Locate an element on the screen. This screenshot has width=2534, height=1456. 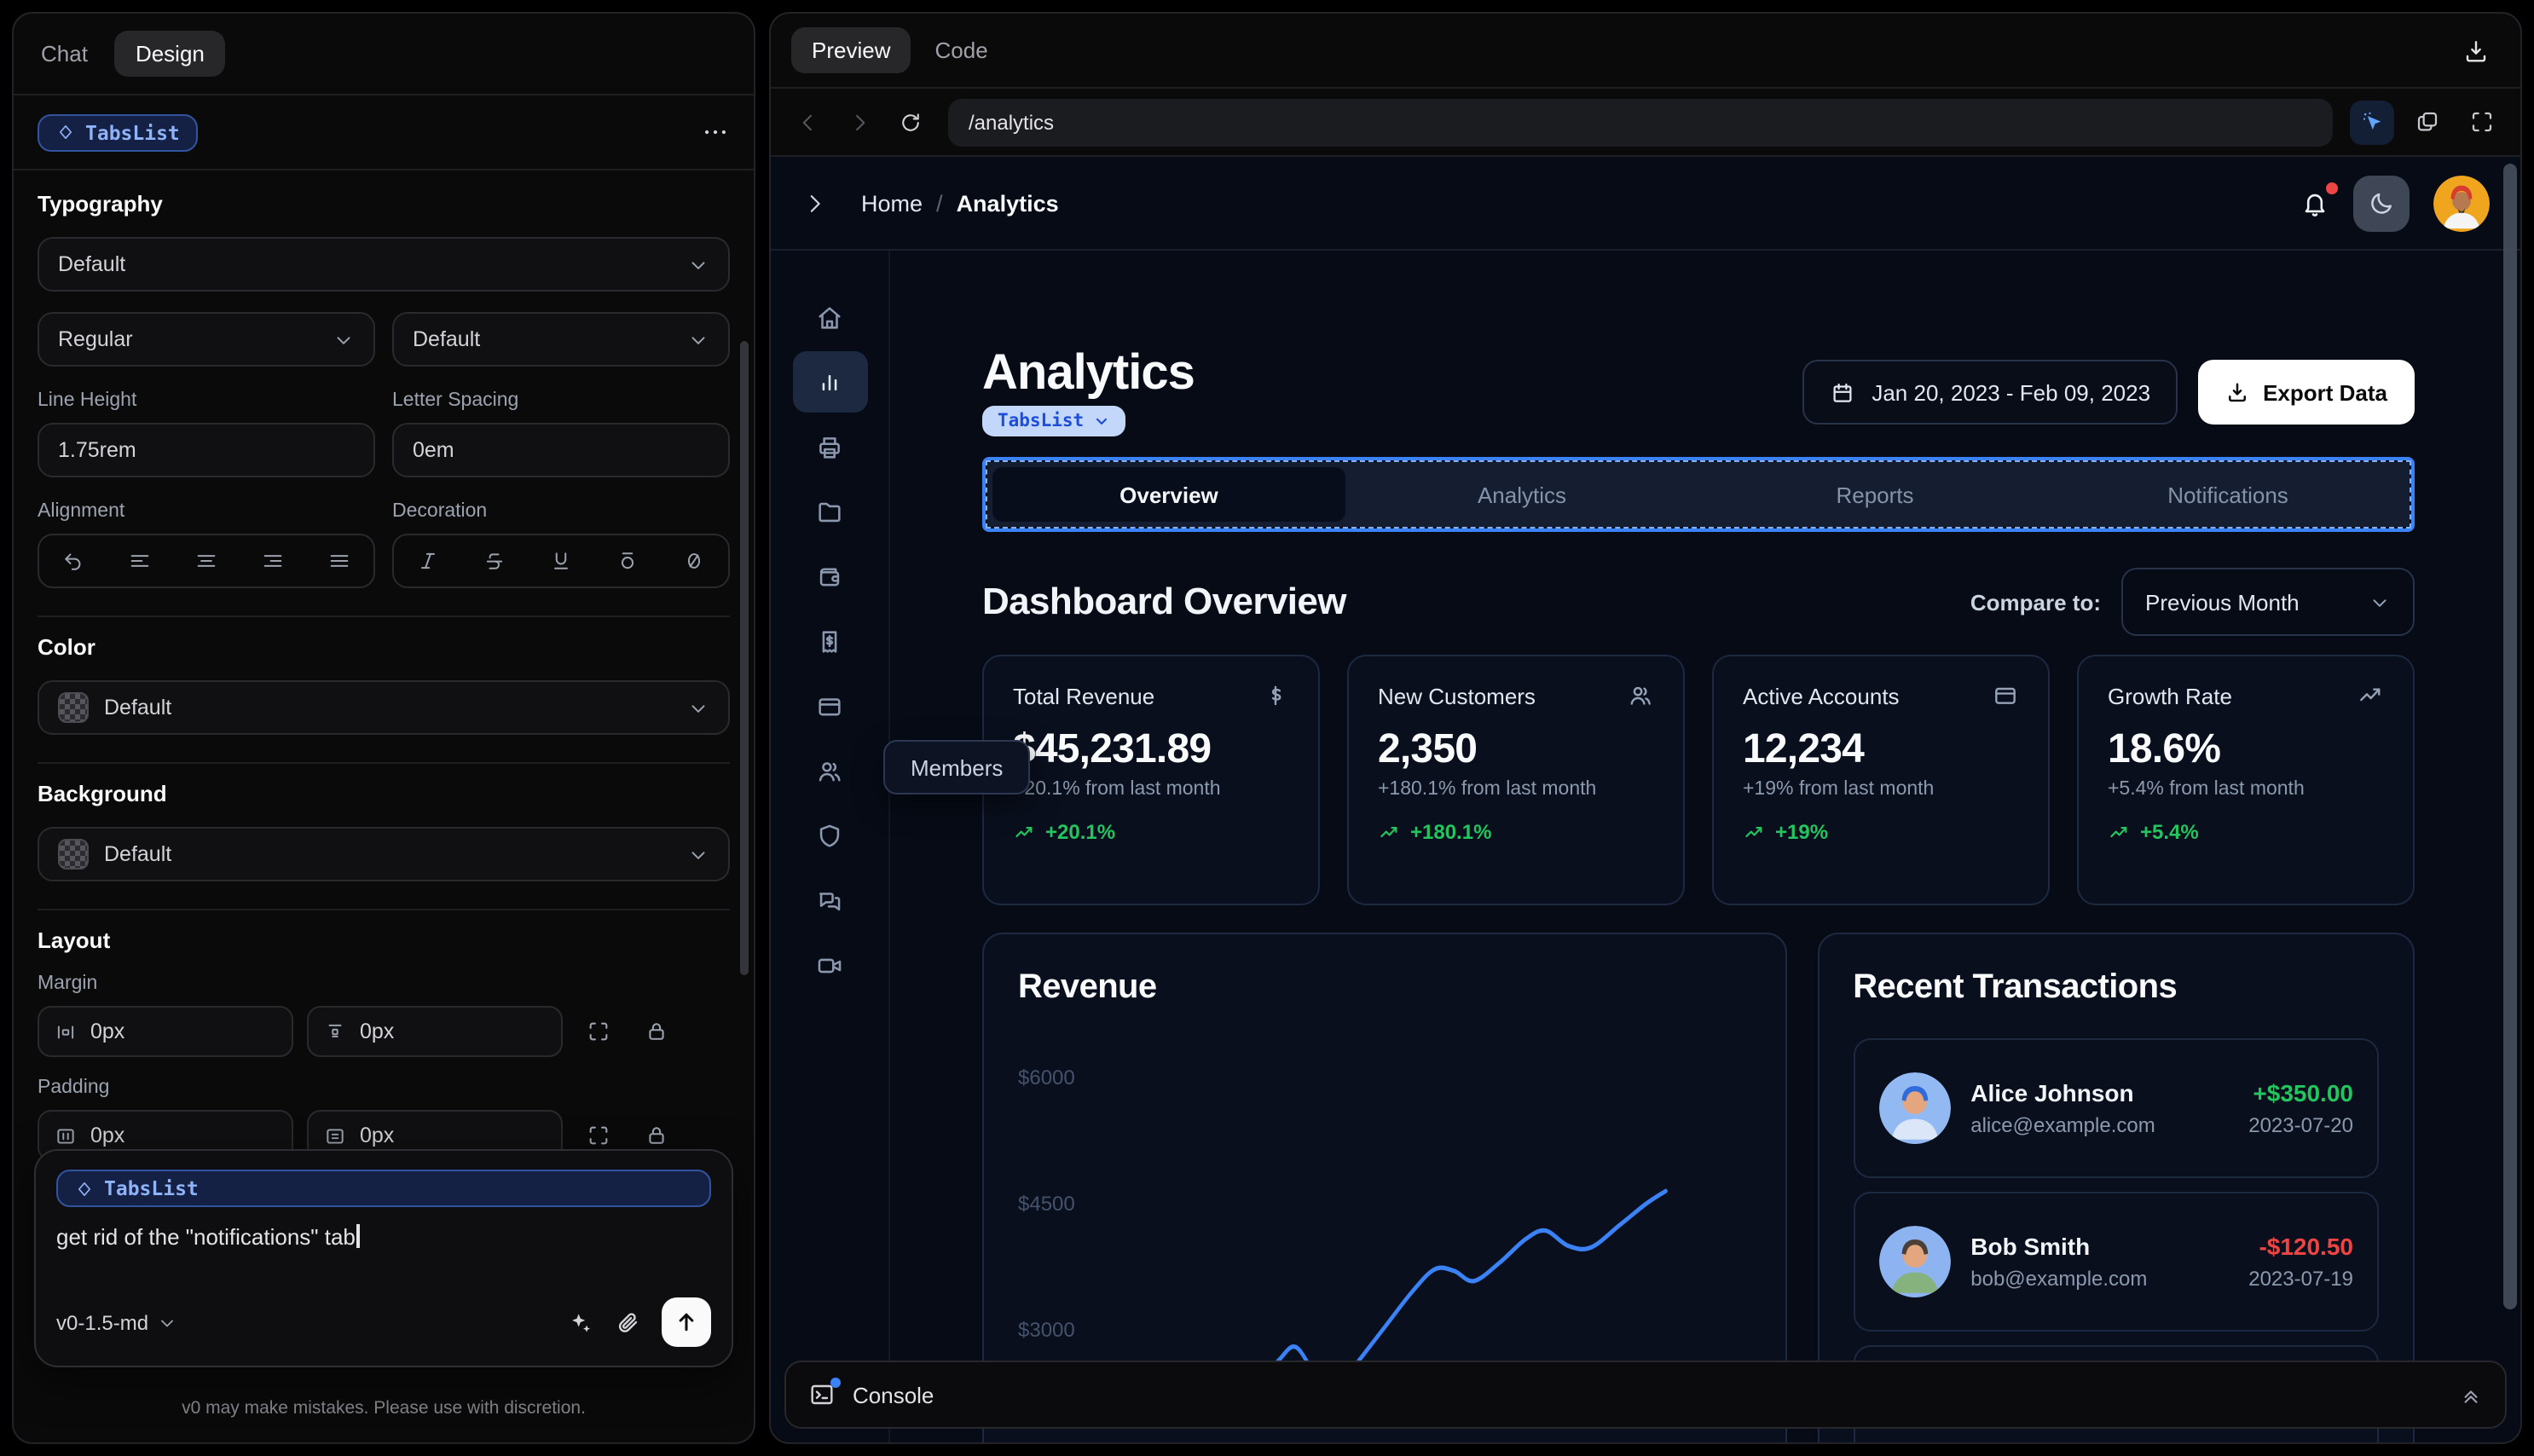
rail-item-home is located at coordinates (829, 317).